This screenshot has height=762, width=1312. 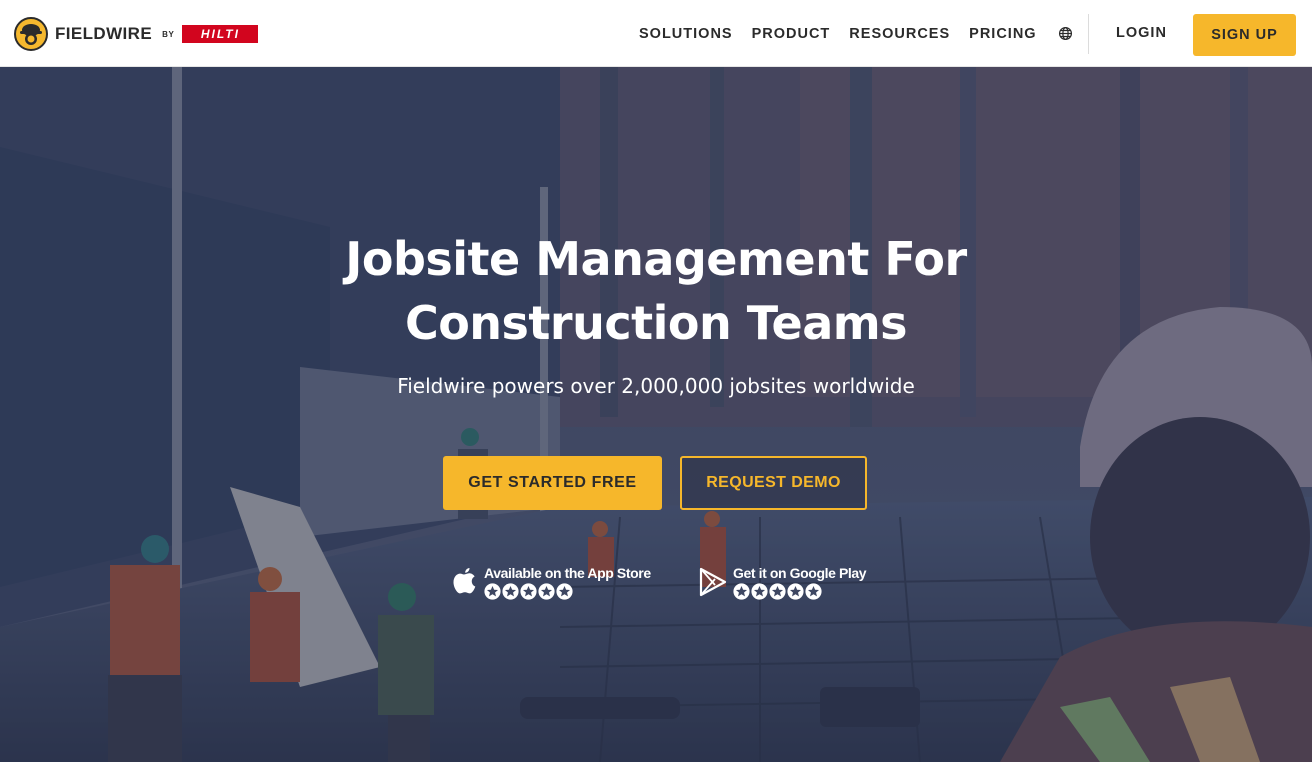 What do you see at coordinates (656, 323) in the screenshot?
I see `hero-title-line-2: Construction Teams` at bounding box center [656, 323].